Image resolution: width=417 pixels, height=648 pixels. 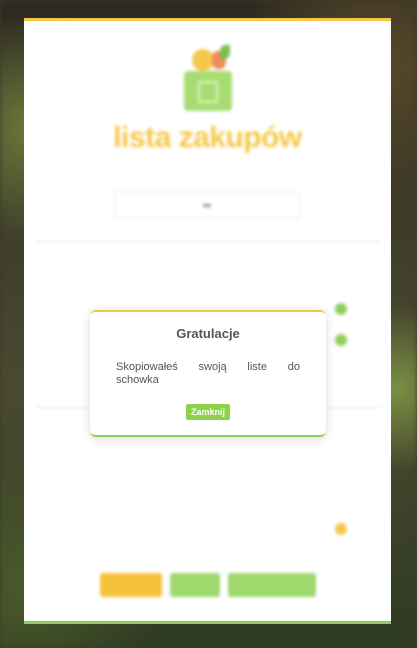 I want to click on product-input, so click(x=207, y=205).